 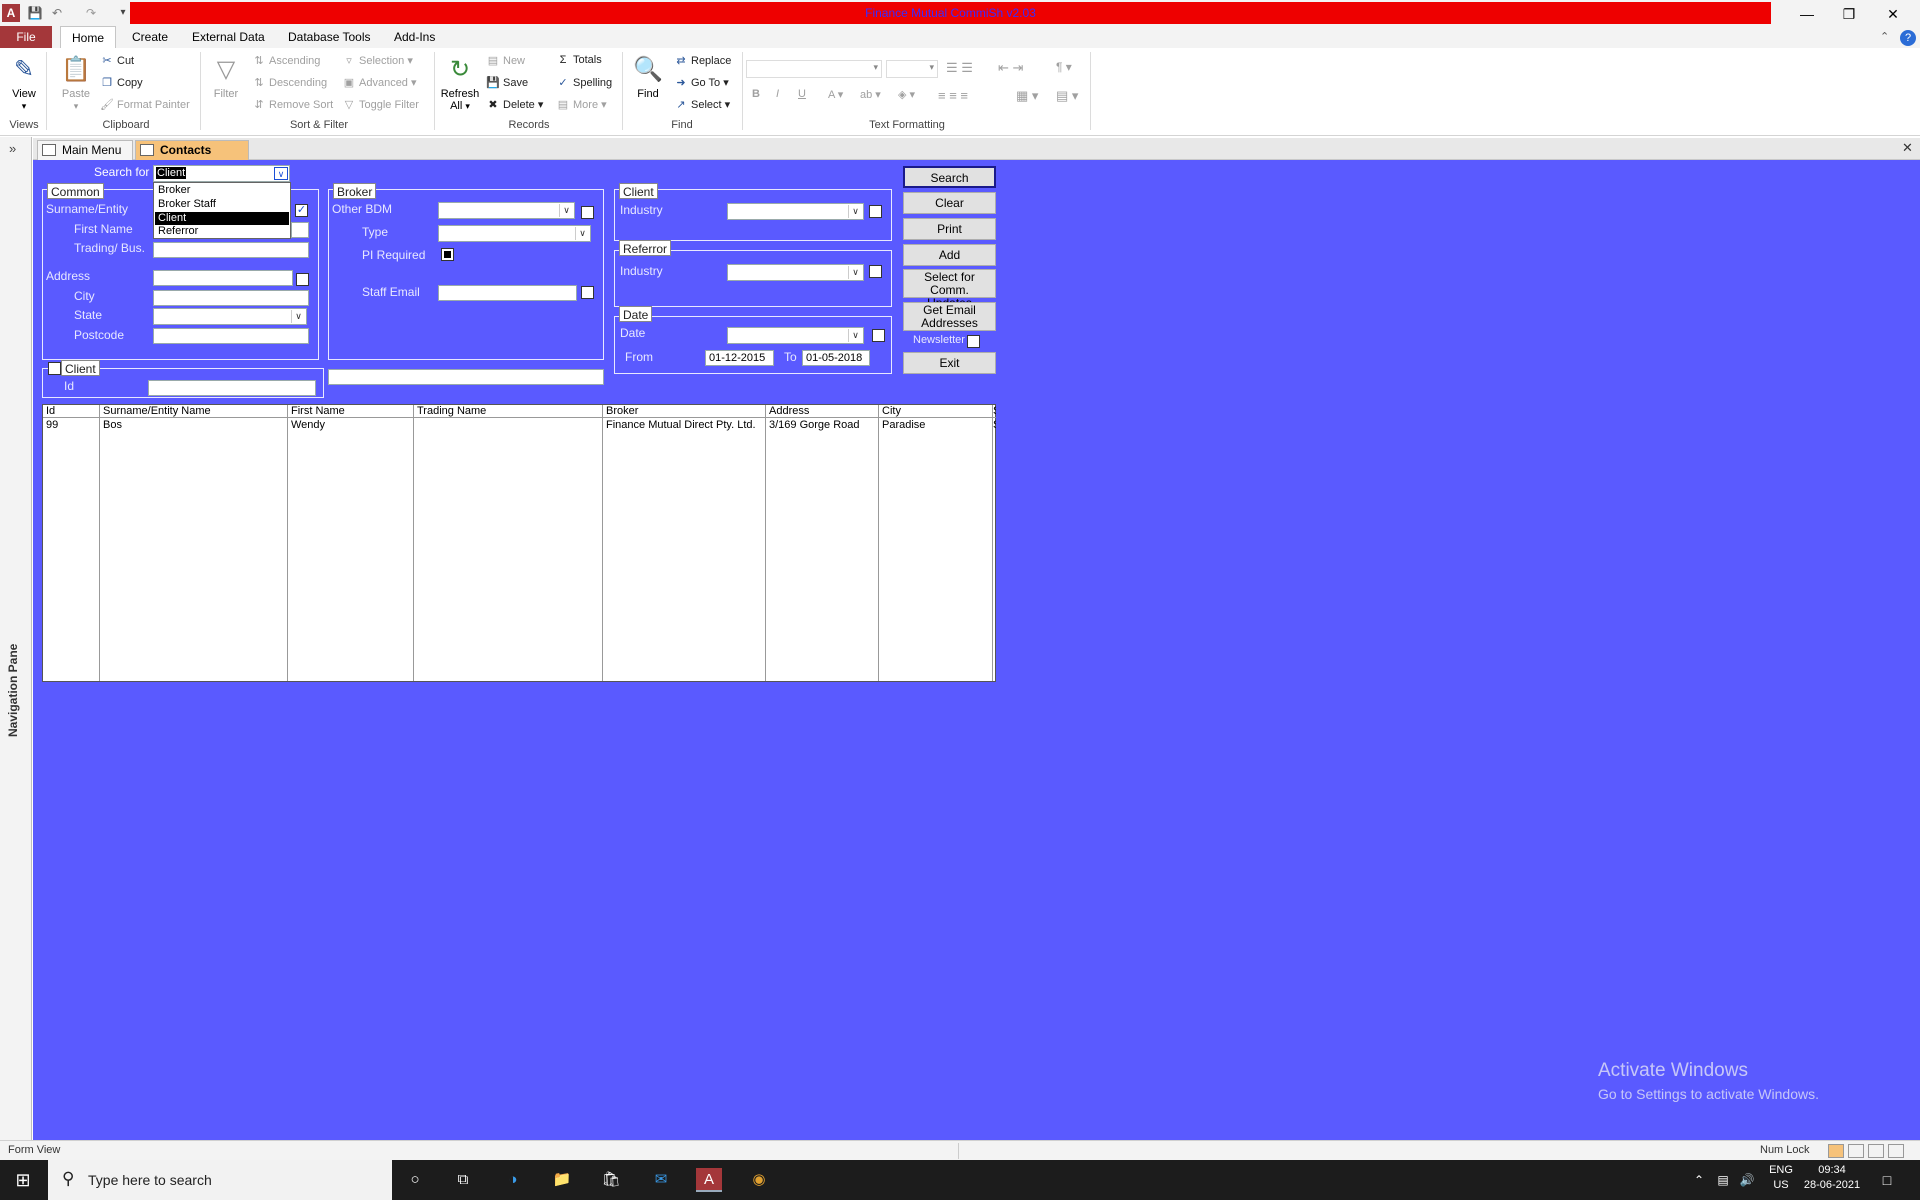 What do you see at coordinates (1832, 1177) in the screenshot?
I see `clock: 09:34 28-06-2021` at bounding box center [1832, 1177].